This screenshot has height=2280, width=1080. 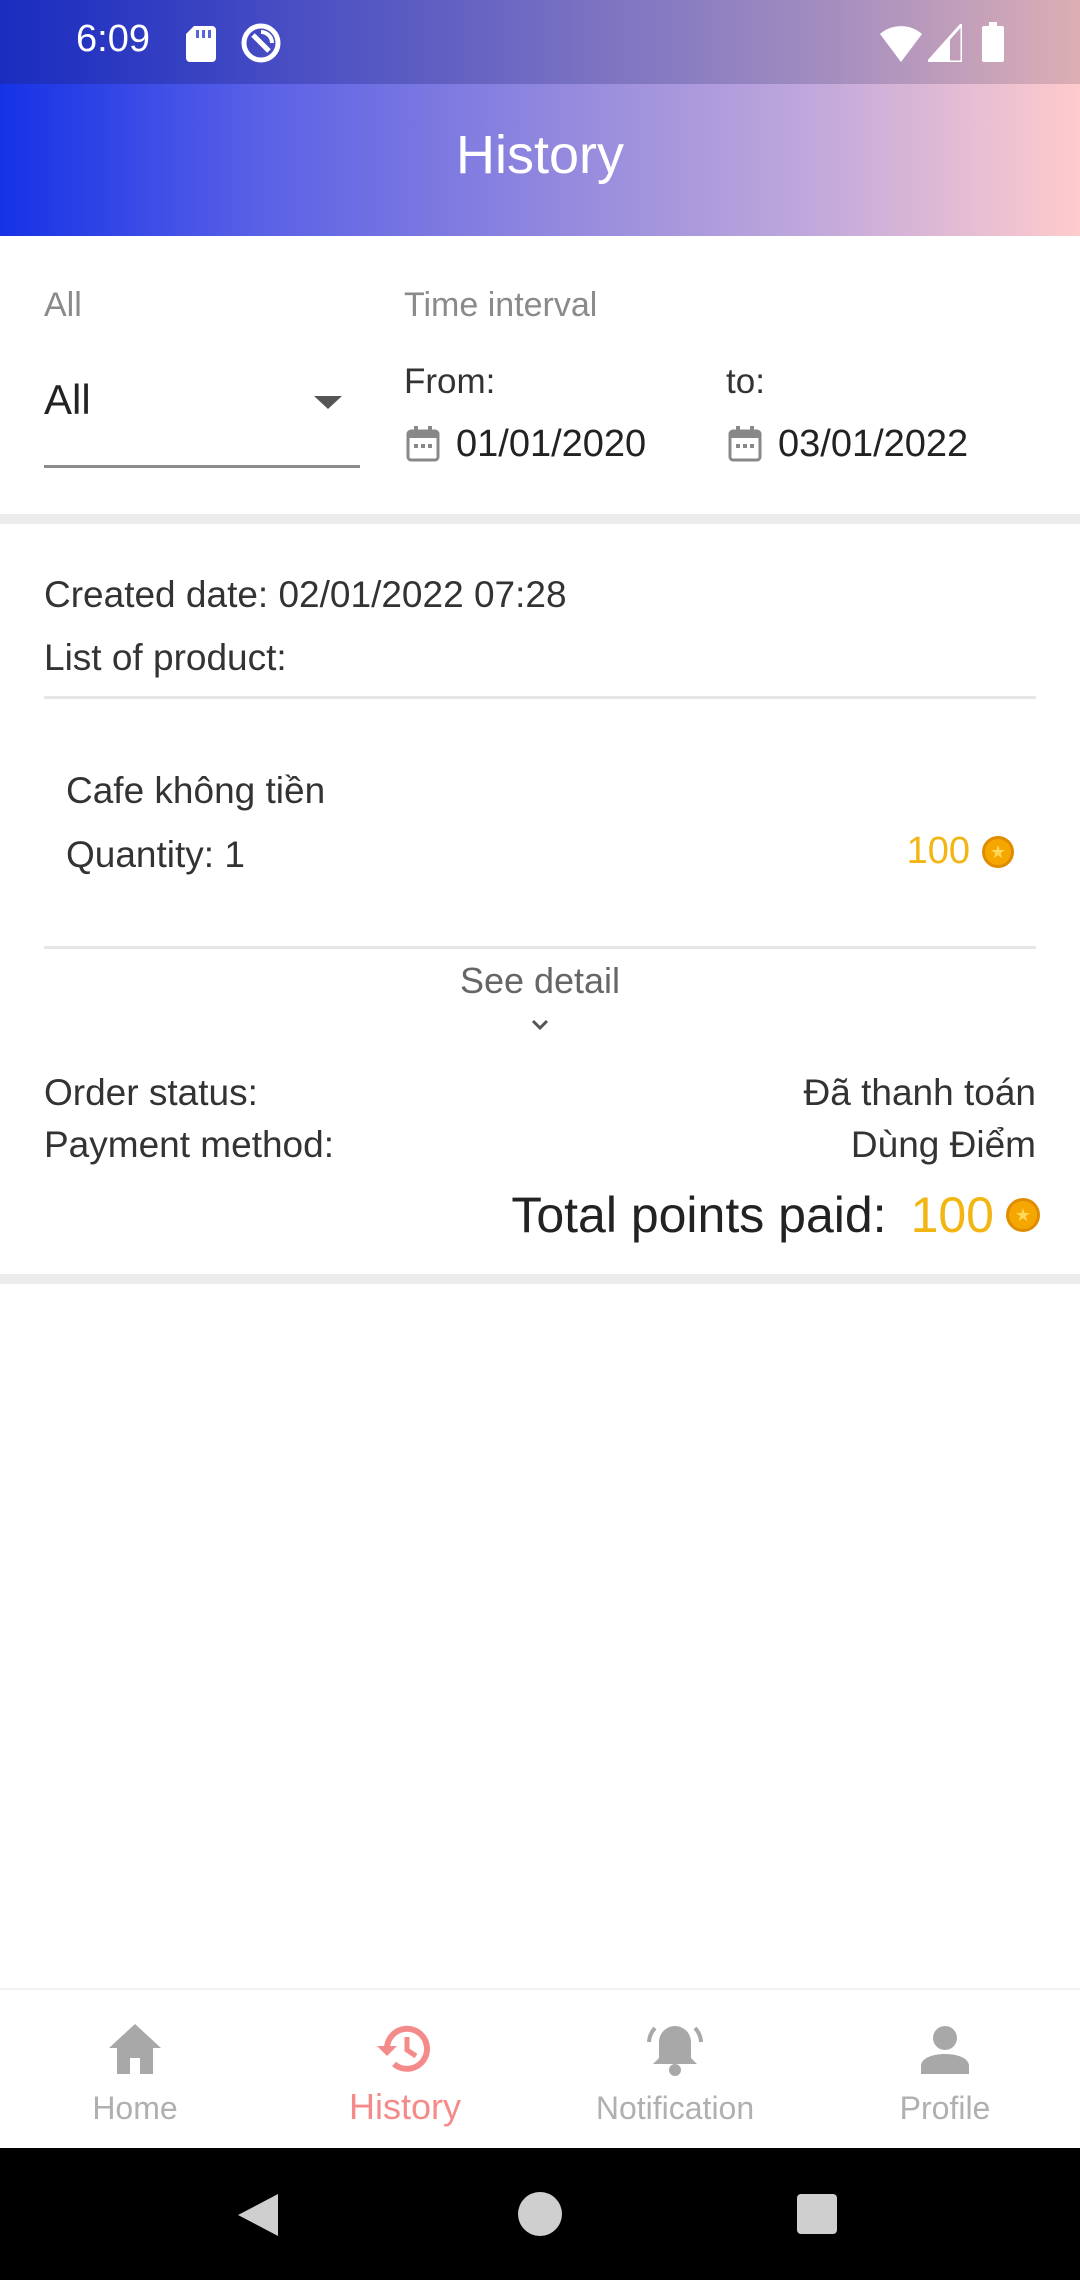 I want to click on category-filter-label: All, so click(x=63, y=305).